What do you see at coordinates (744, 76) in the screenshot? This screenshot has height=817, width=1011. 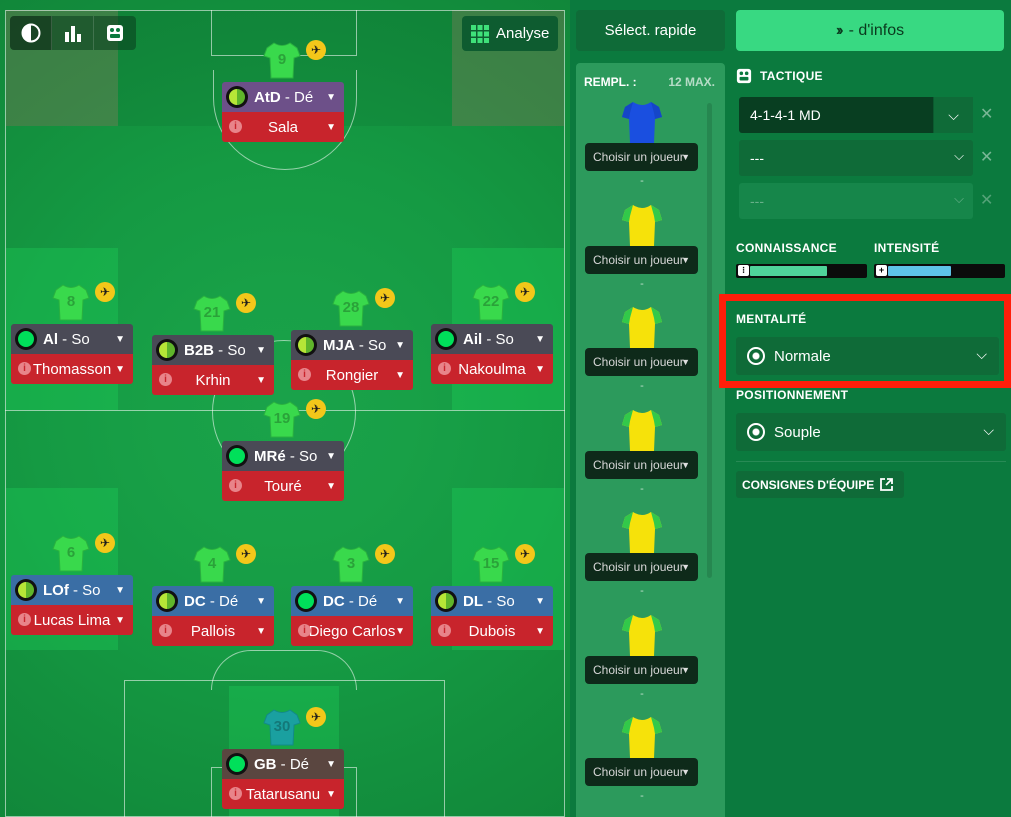 I see `tactic-board-icon` at bounding box center [744, 76].